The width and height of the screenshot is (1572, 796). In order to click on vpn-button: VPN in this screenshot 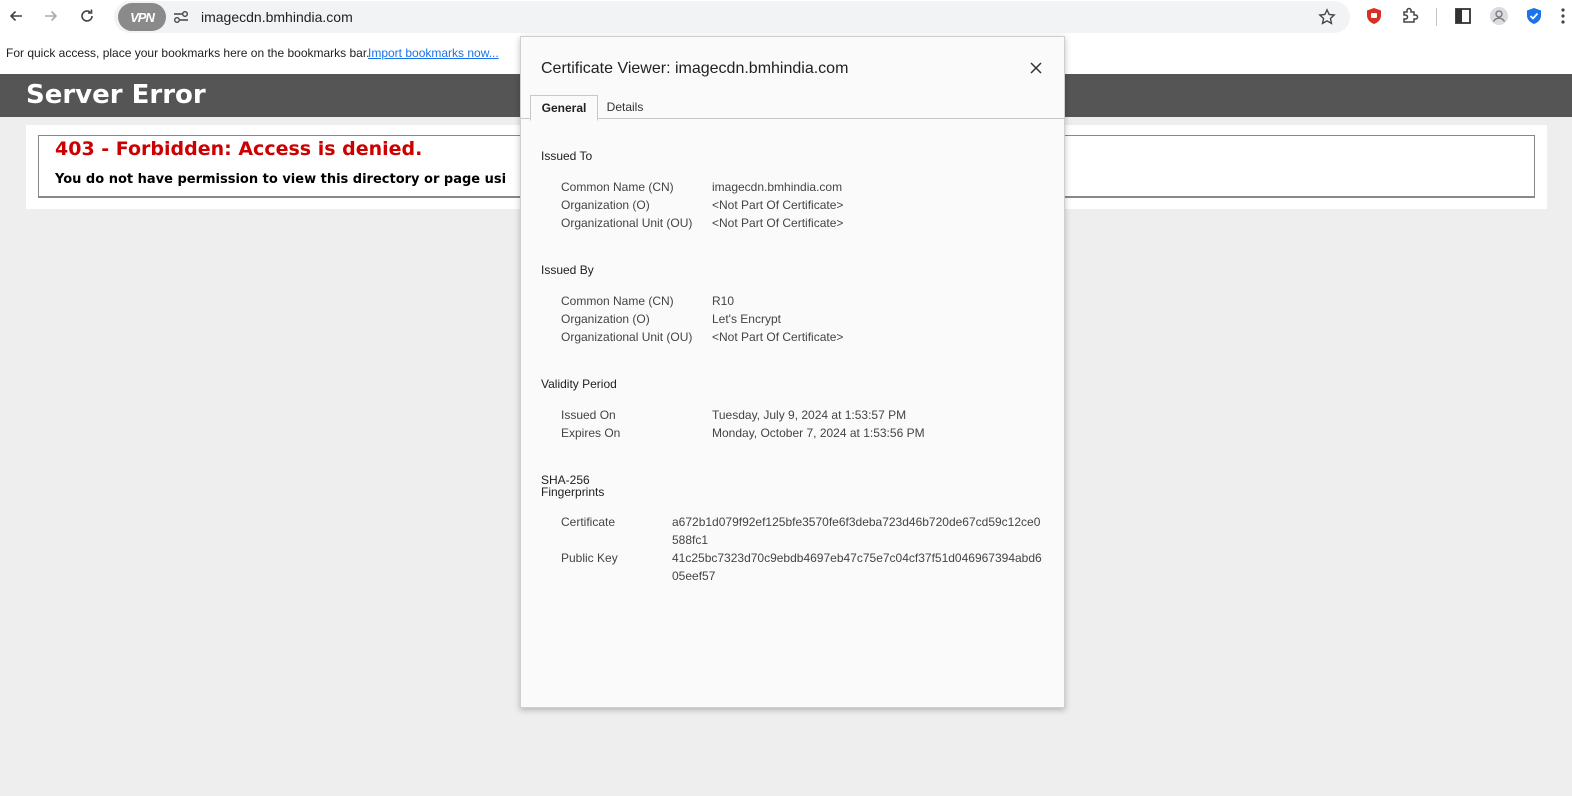, I will do `click(142, 17)`.